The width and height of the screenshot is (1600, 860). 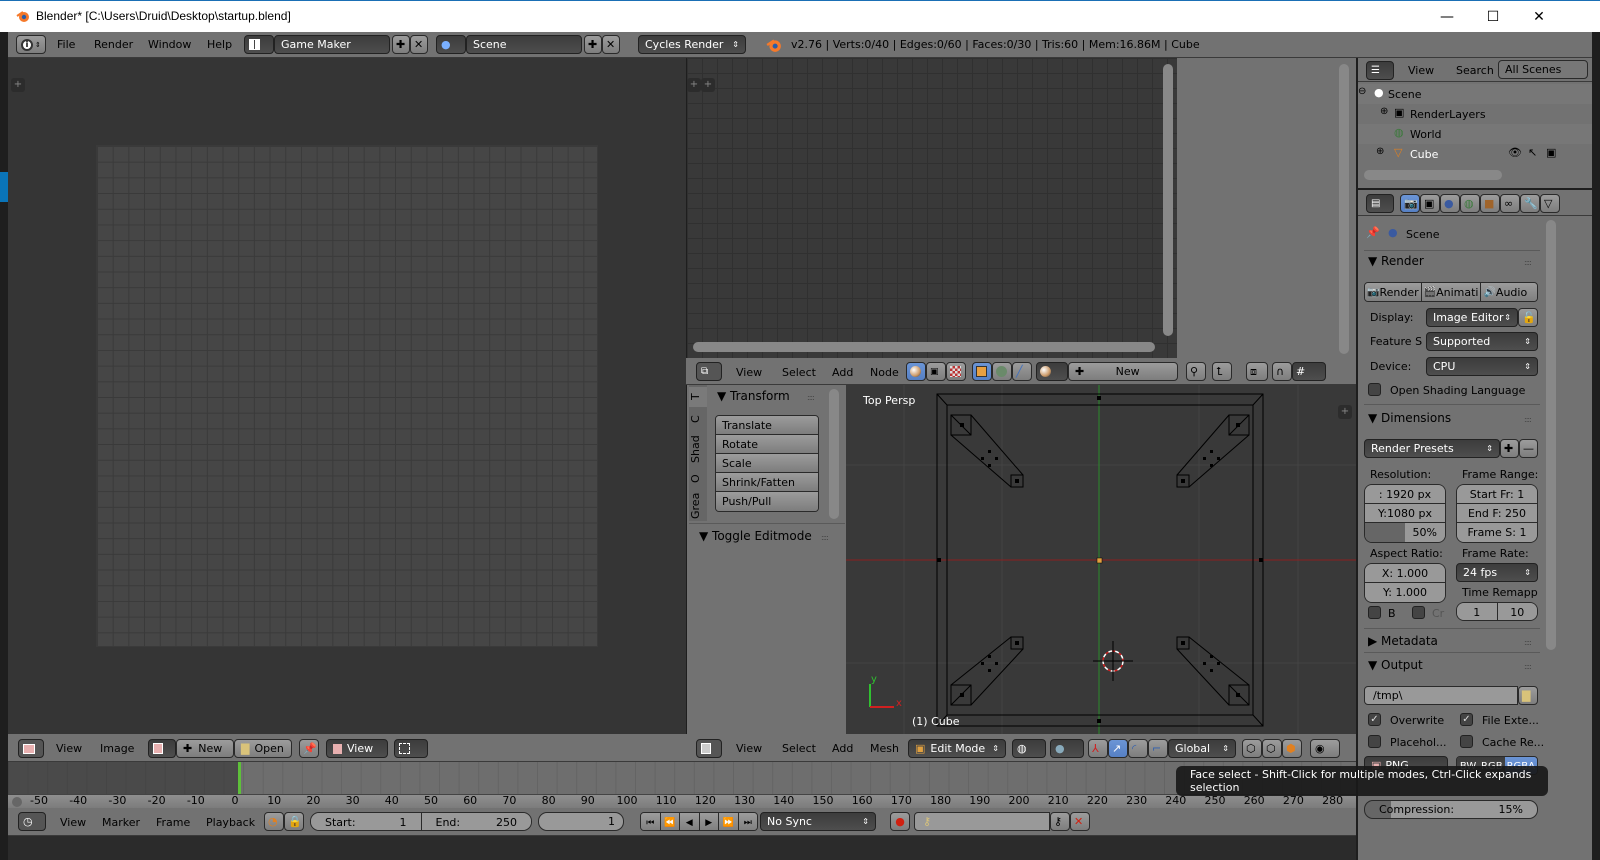 What do you see at coordinates (1272, 748) in the screenshot?
I see `edge-select-button: ⬡` at bounding box center [1272, 748].